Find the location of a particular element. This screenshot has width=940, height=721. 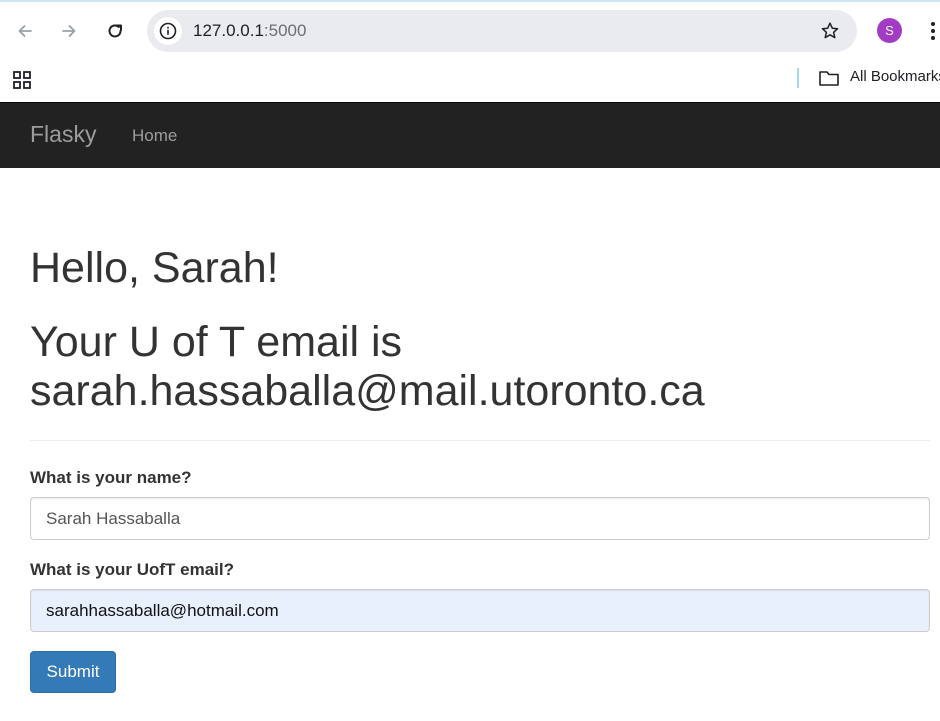

bookmarks-bar: All Bookmarks is located at coordinates (470, 82).